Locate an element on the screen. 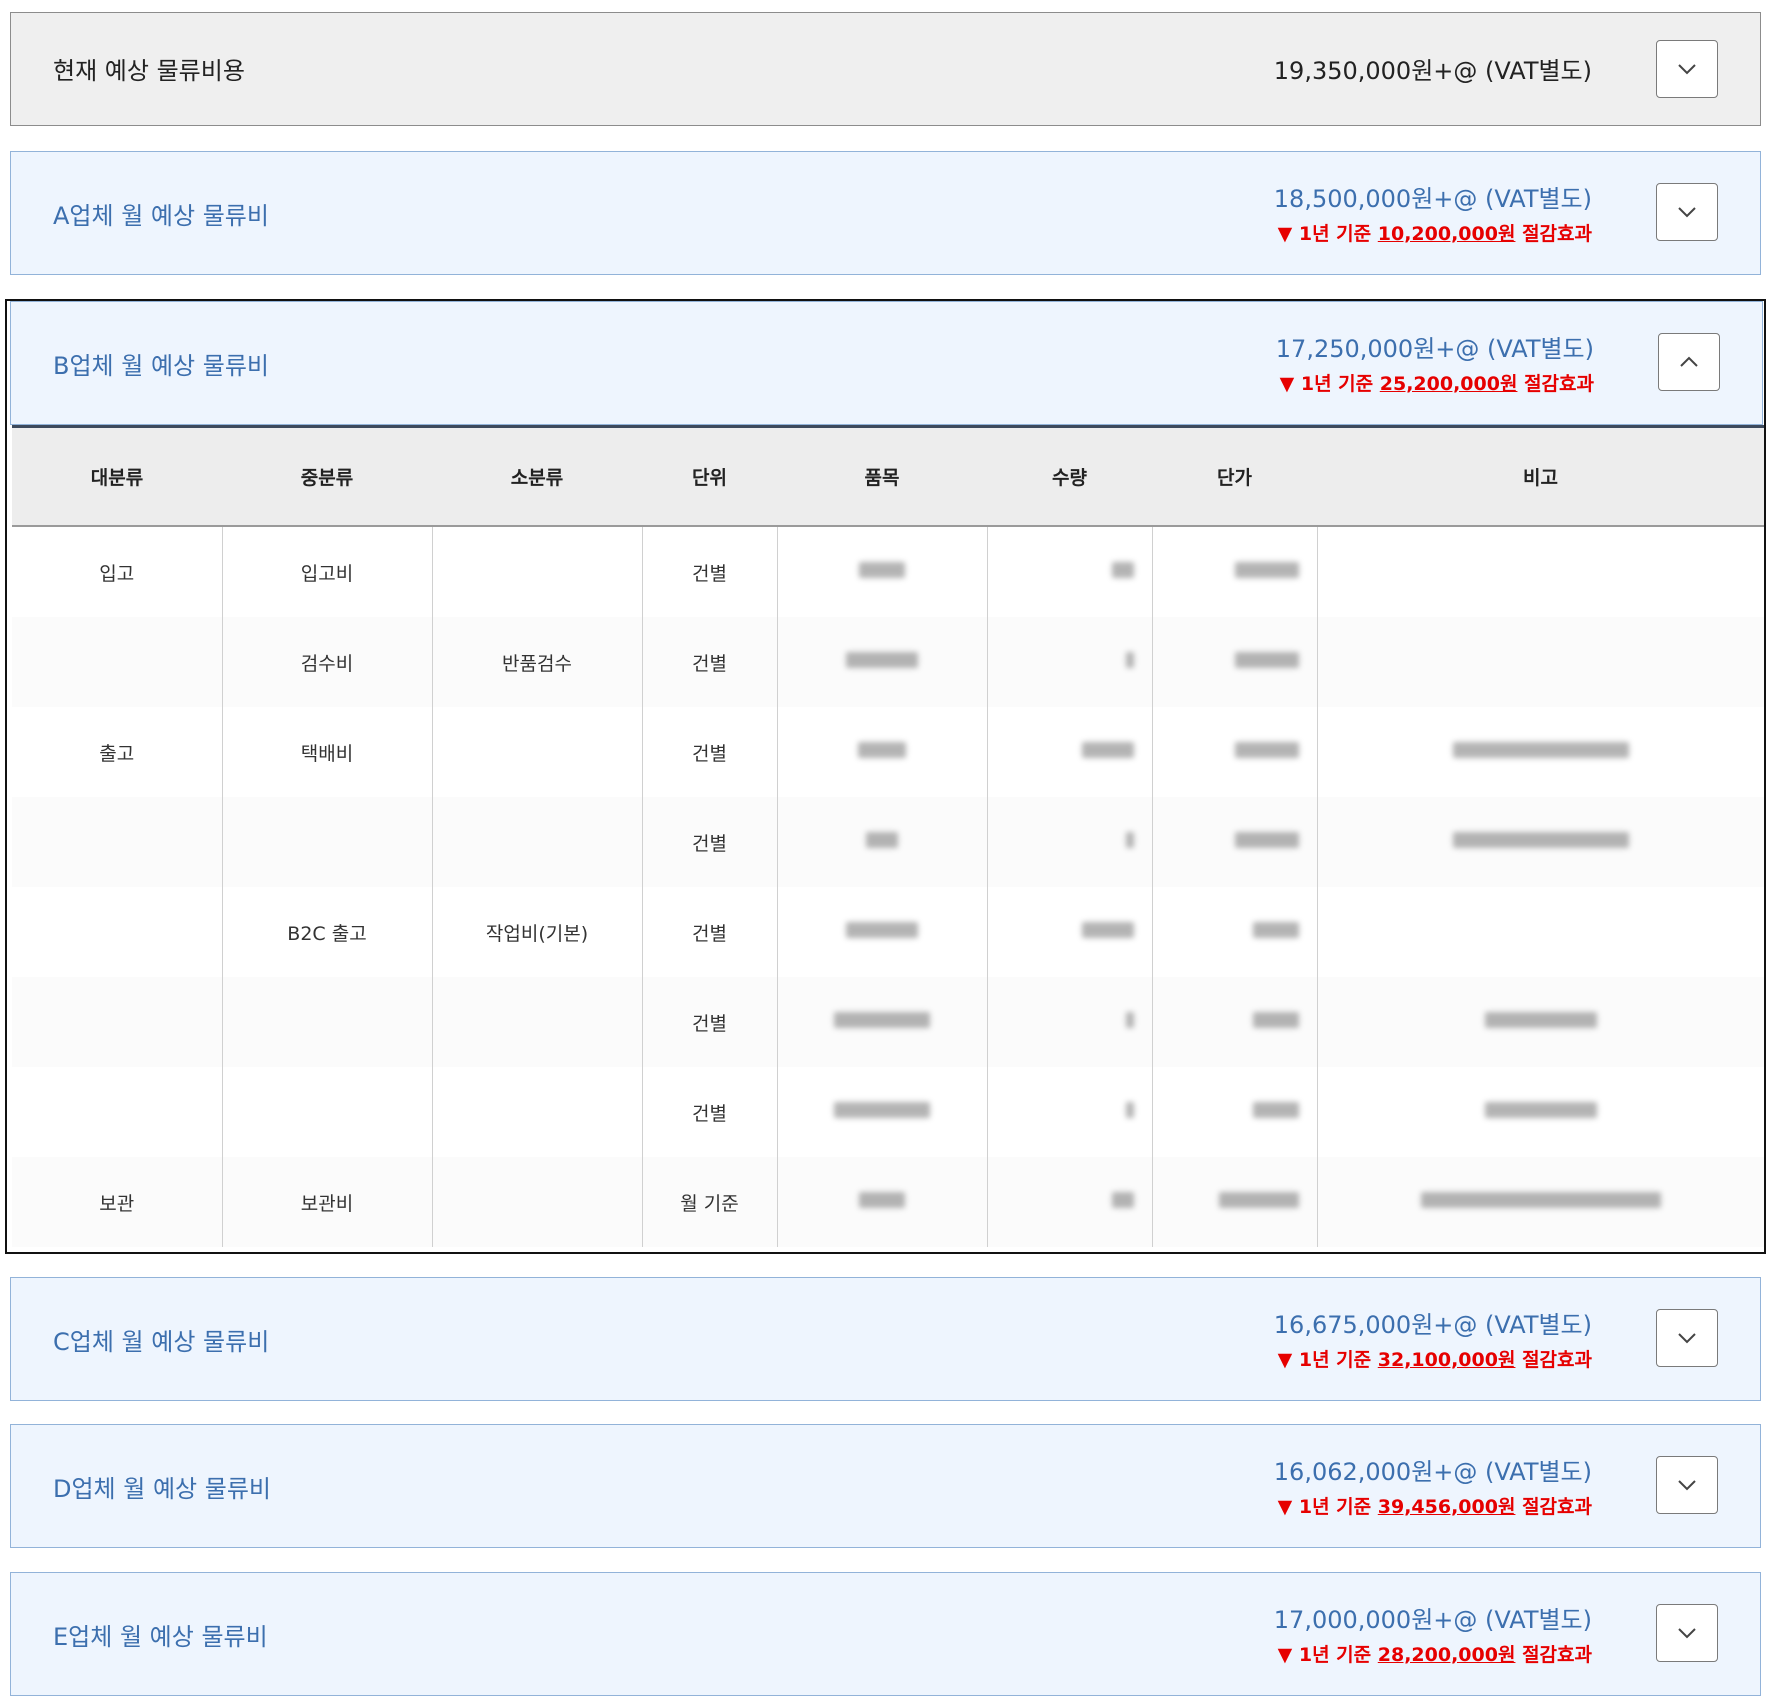 The height and width of the screenshot is (1706, 1769). vendor-amount: 17,250,000원+@ (VAT별도) is located at coordinates (1434, 349).